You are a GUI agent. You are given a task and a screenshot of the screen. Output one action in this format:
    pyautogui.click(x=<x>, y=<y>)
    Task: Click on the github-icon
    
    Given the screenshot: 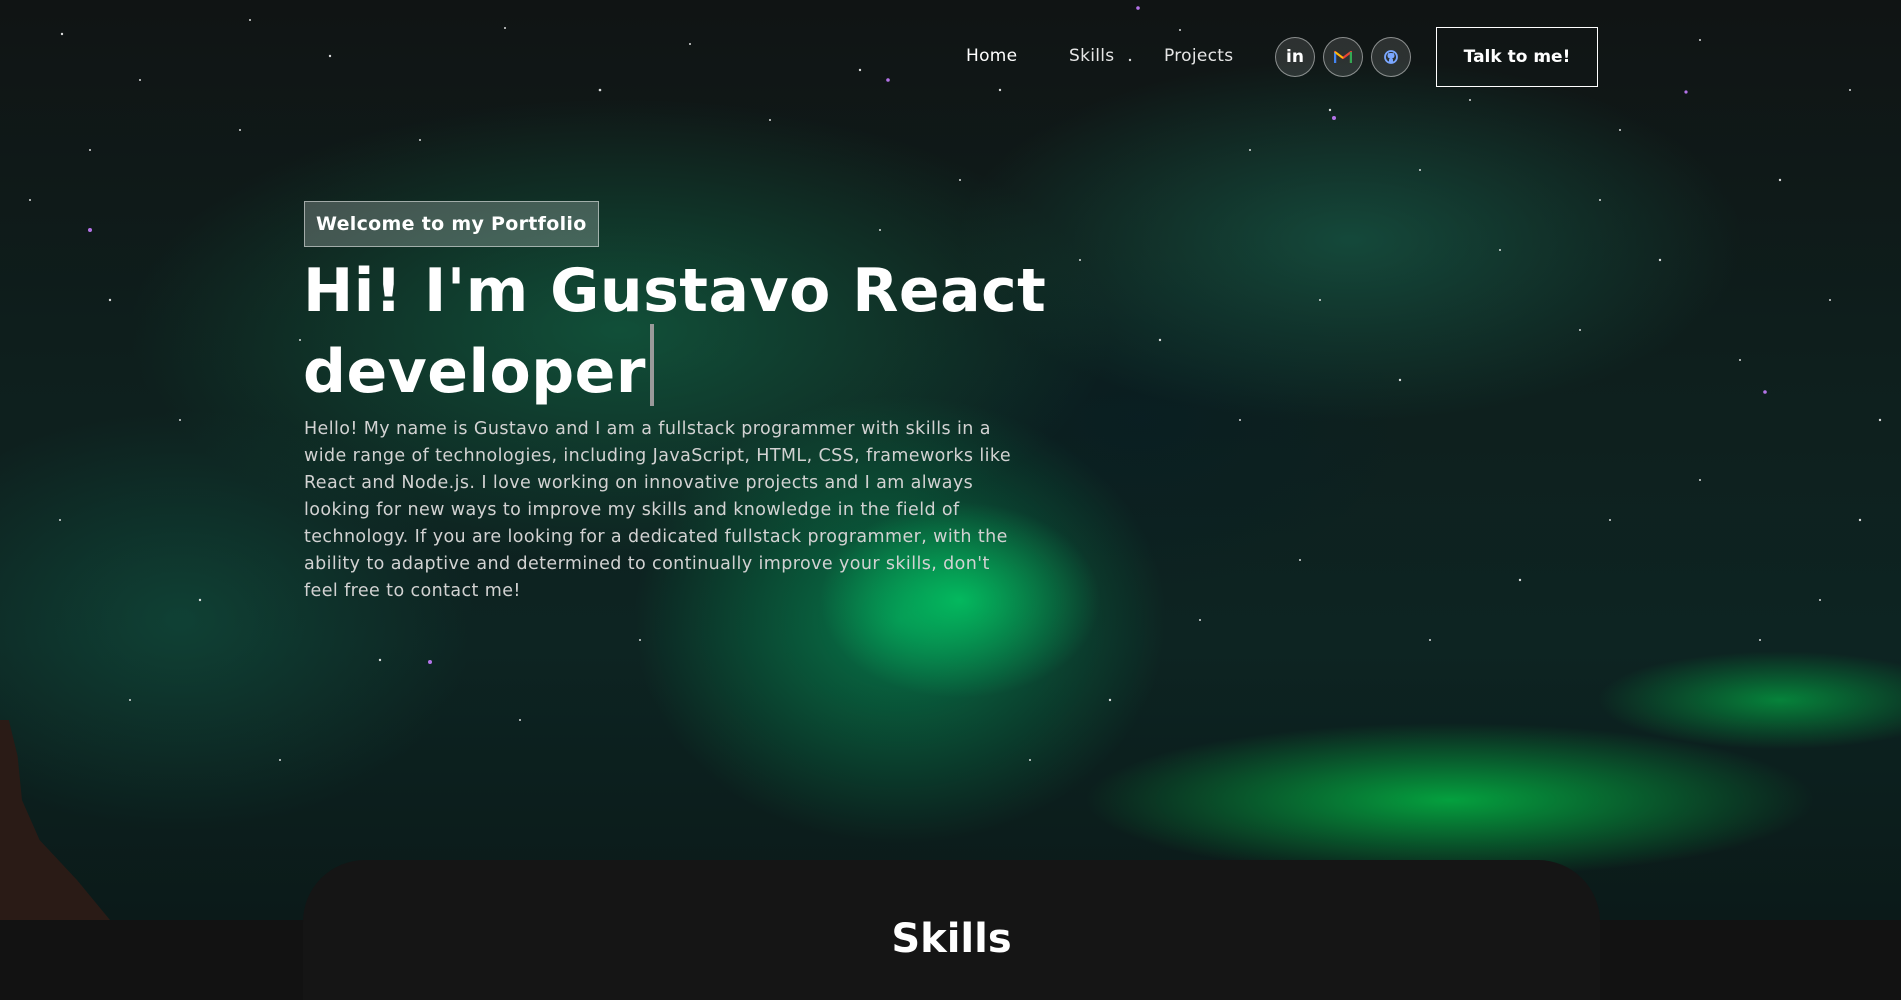 What is the action you would take?
    pyautogui.click(x=1391, y=57)
    